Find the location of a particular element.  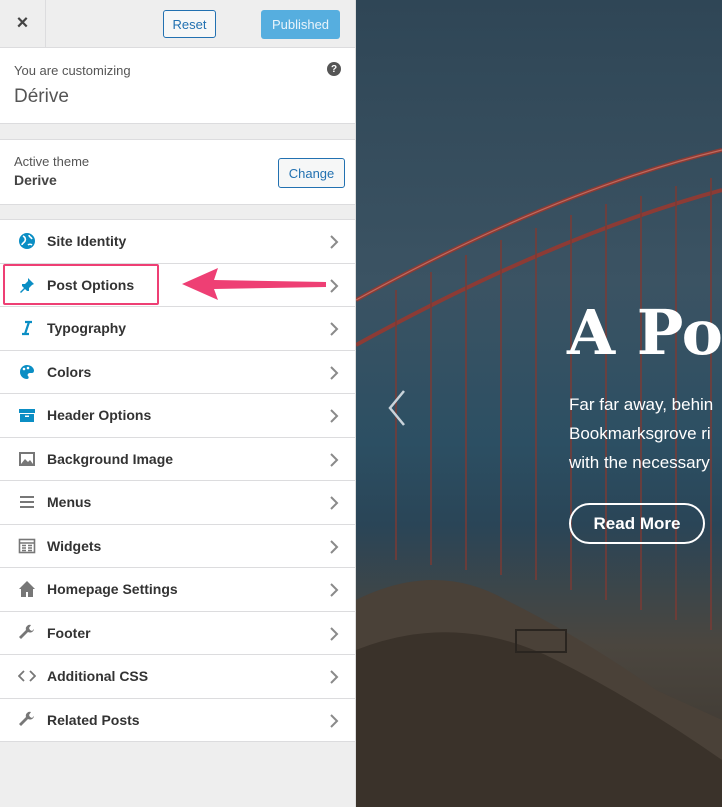

section-label: Footer is located at coordinates (69, 632).